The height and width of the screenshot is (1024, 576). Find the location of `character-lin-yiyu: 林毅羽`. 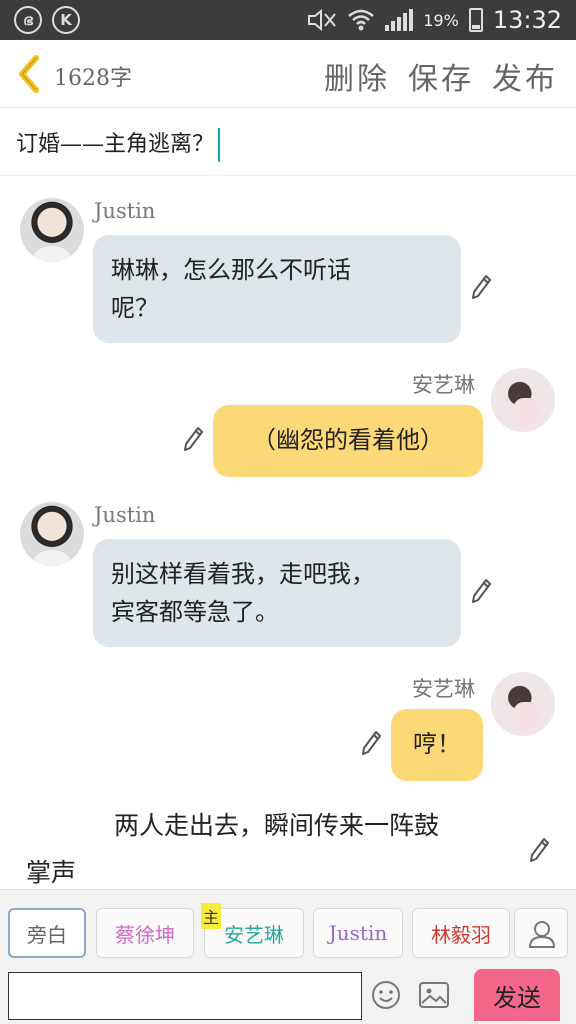

character-lin-yiyu: 林毅羽 is located at coordinates (461, 933).